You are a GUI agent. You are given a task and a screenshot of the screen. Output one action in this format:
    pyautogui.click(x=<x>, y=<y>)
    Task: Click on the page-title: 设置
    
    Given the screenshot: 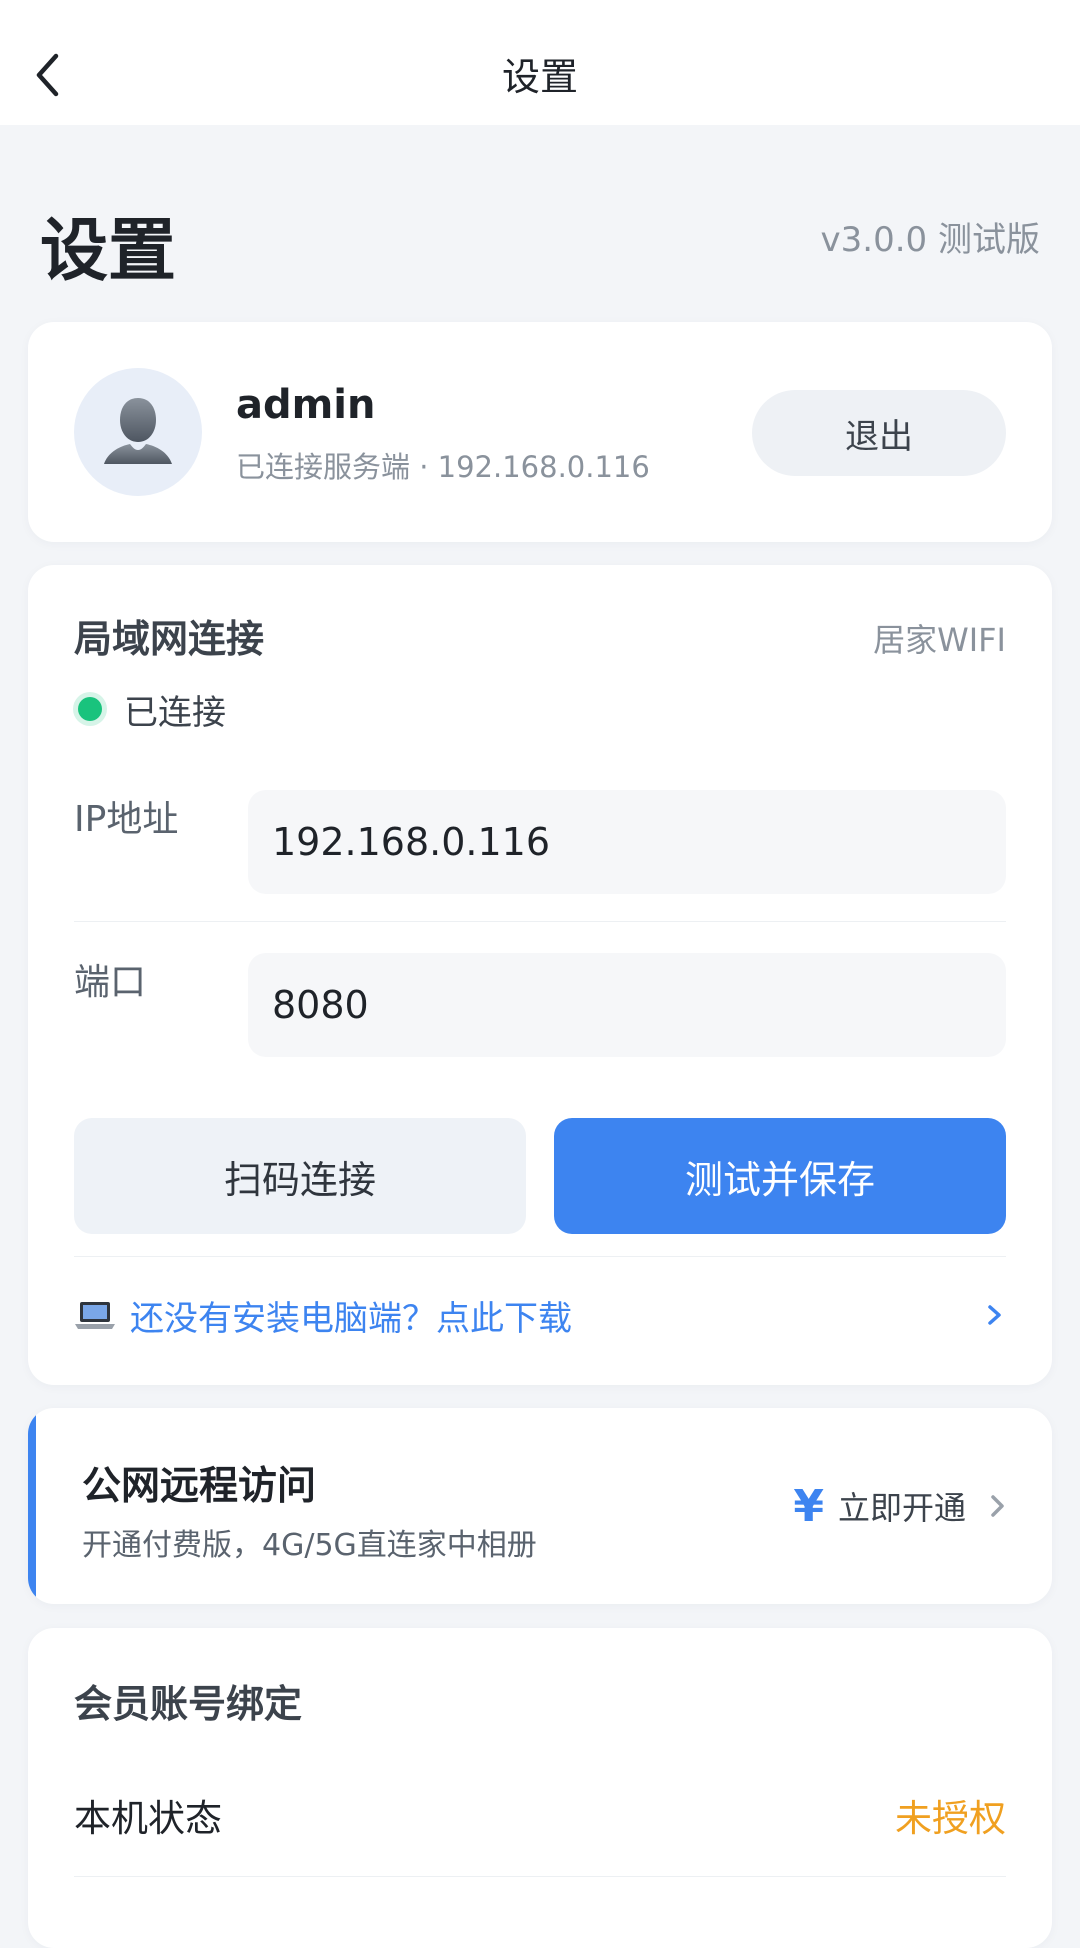 What is the action you would take?
    pyautogui.click(x=108, y=251)
    